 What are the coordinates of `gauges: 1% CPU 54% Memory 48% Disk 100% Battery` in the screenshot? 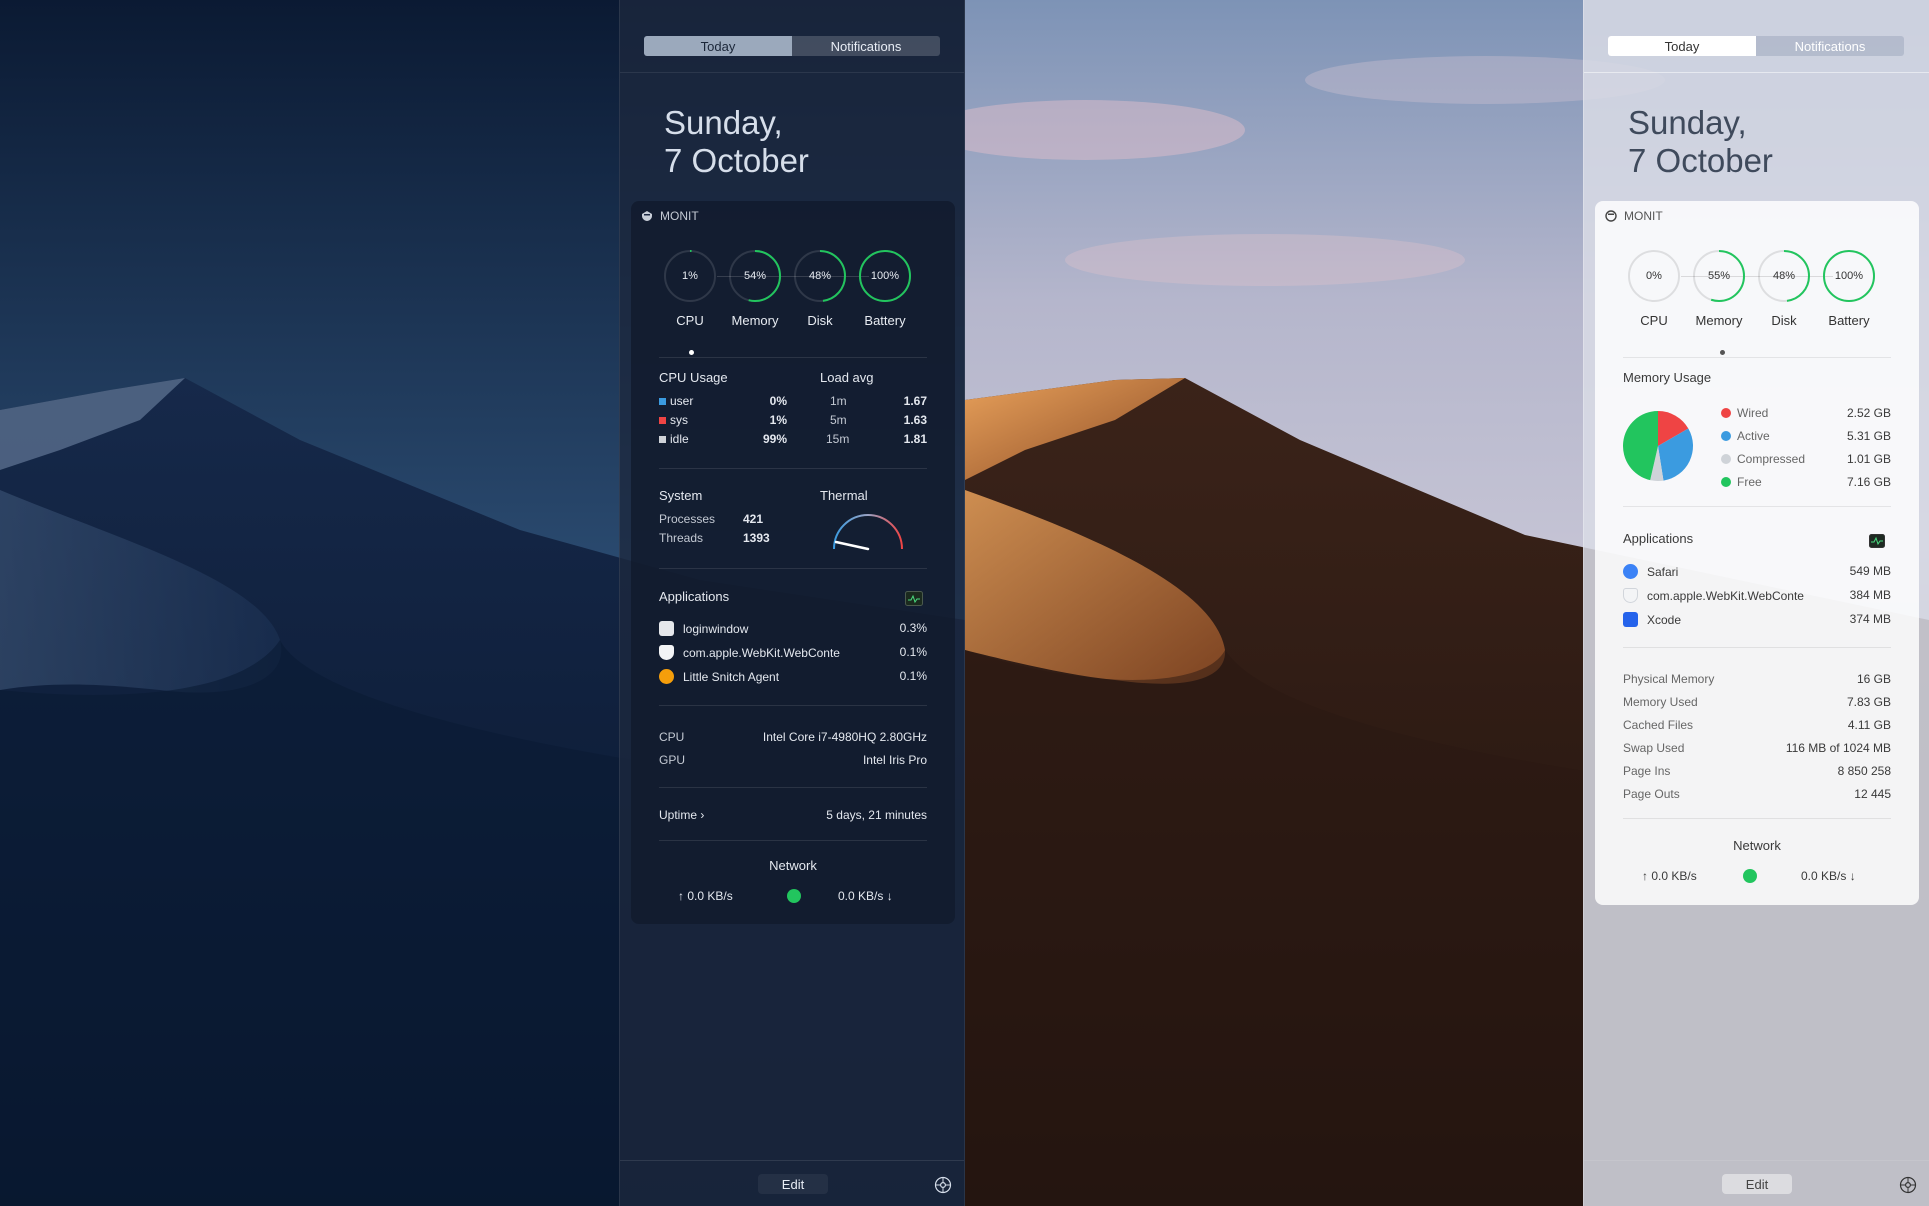 It's located at (793, 294).